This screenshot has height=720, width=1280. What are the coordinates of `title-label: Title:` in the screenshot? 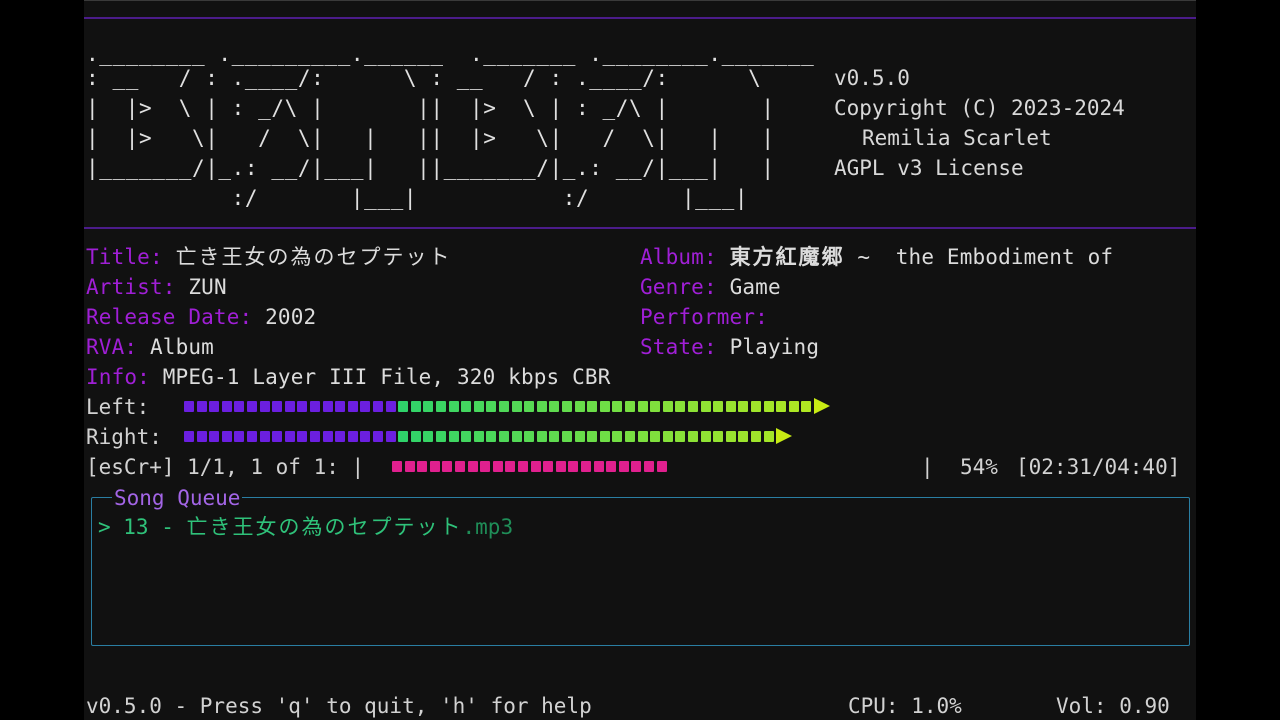 It's located at (124, 257).